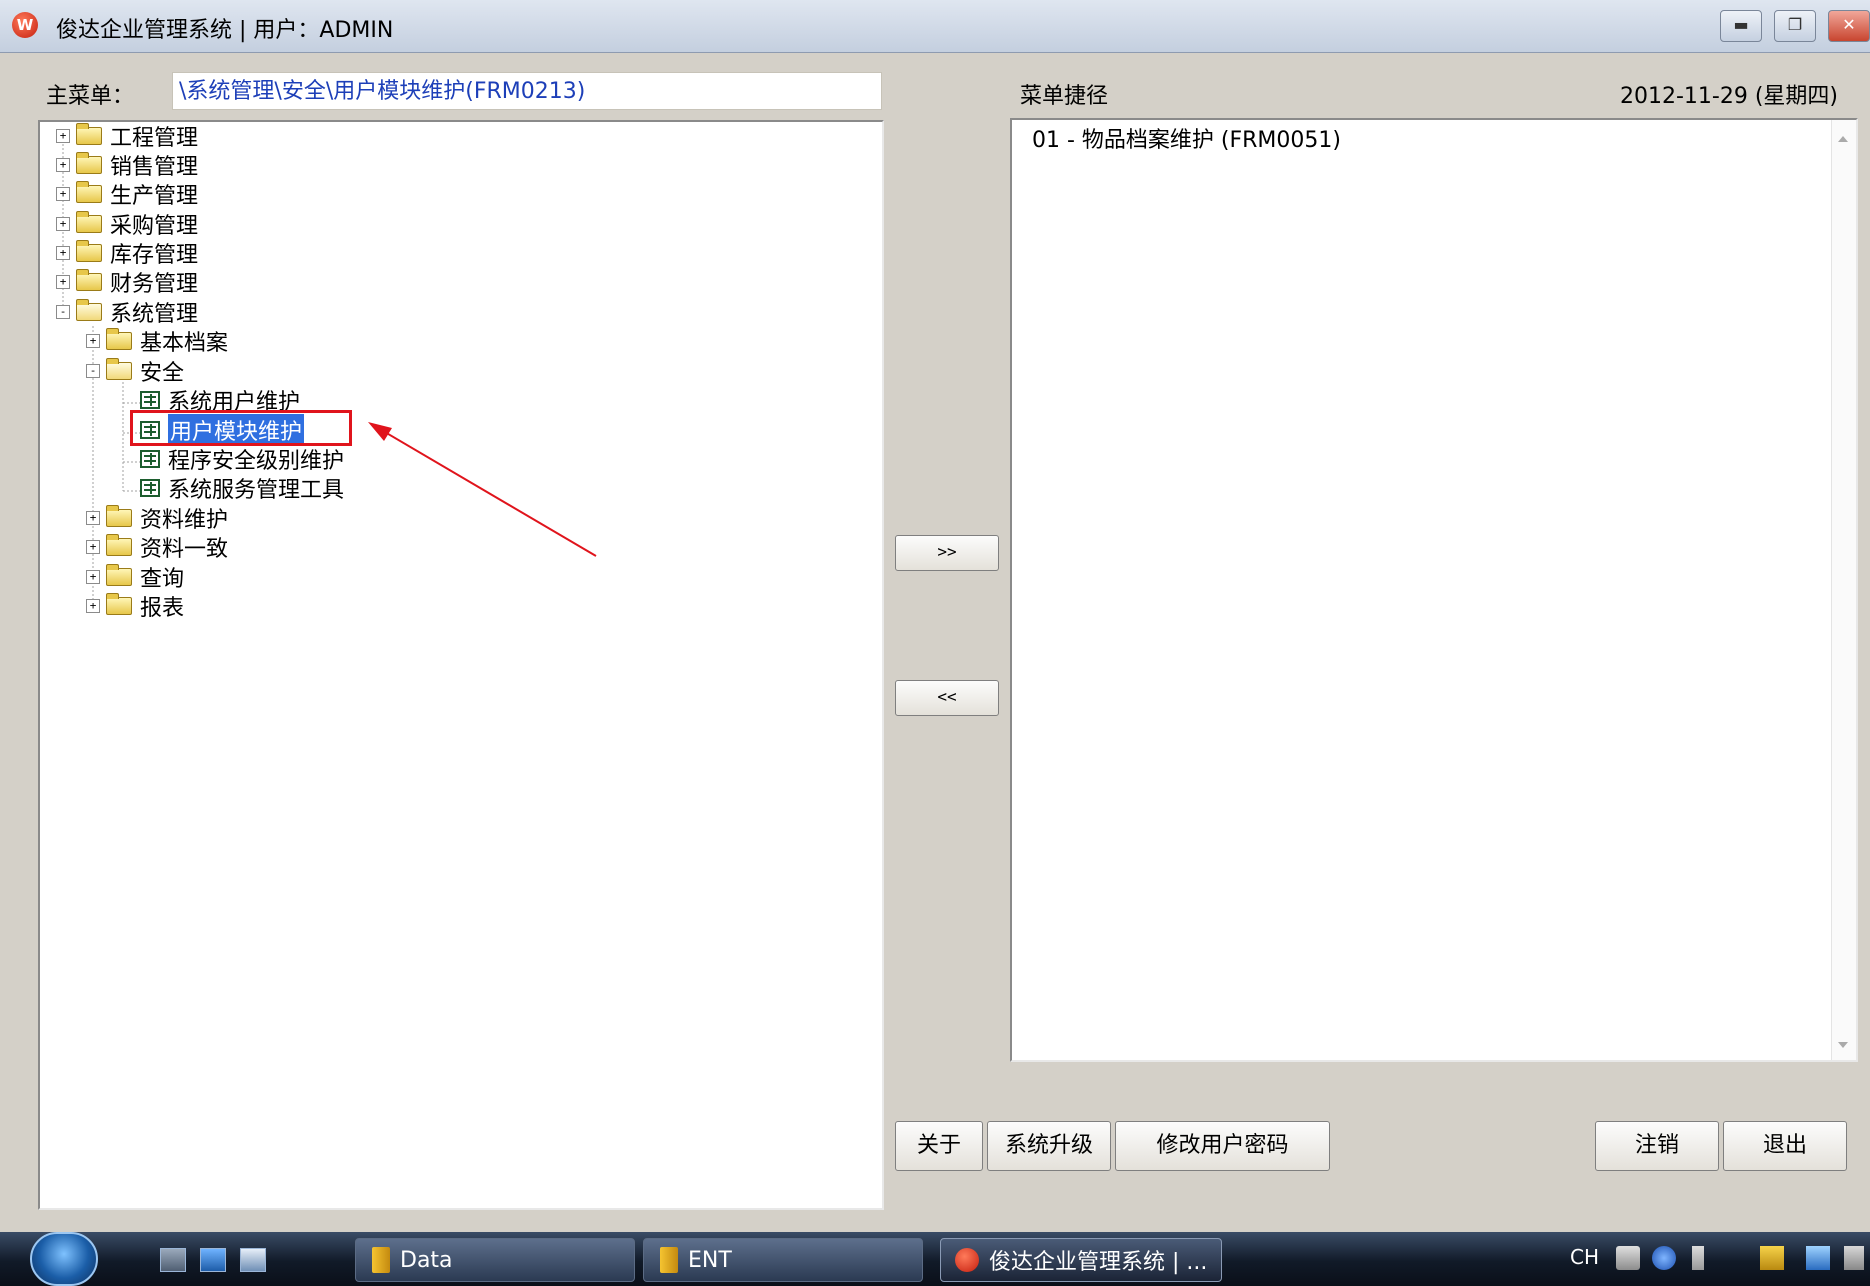 Image resolution: width=1870 pixels, height=1286 pixels. Describe the element at coordinates (1664, 1258) in the screenshot. I see `help-icon` at that location.